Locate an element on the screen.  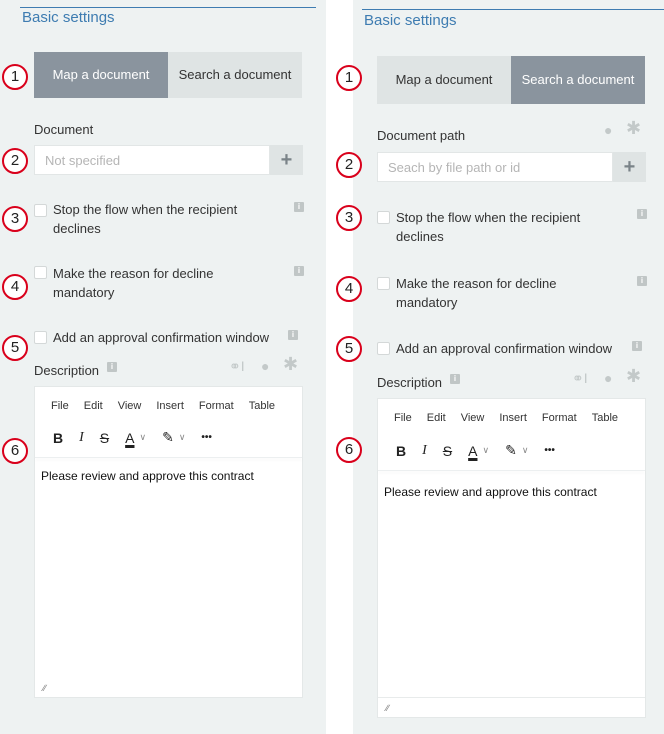
plus-icon: + is located at coordinates (629, 166).